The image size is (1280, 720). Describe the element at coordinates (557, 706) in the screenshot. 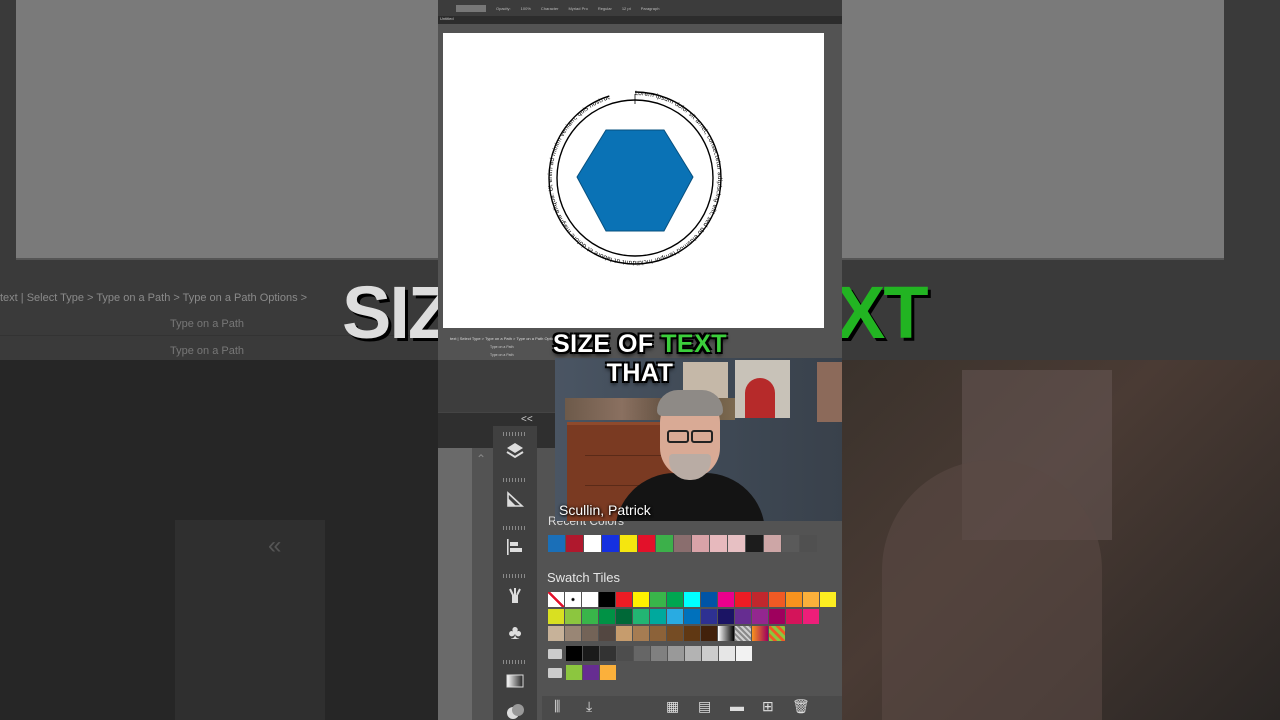

I see `swatch-libraries-icon: ⫼` at that location.